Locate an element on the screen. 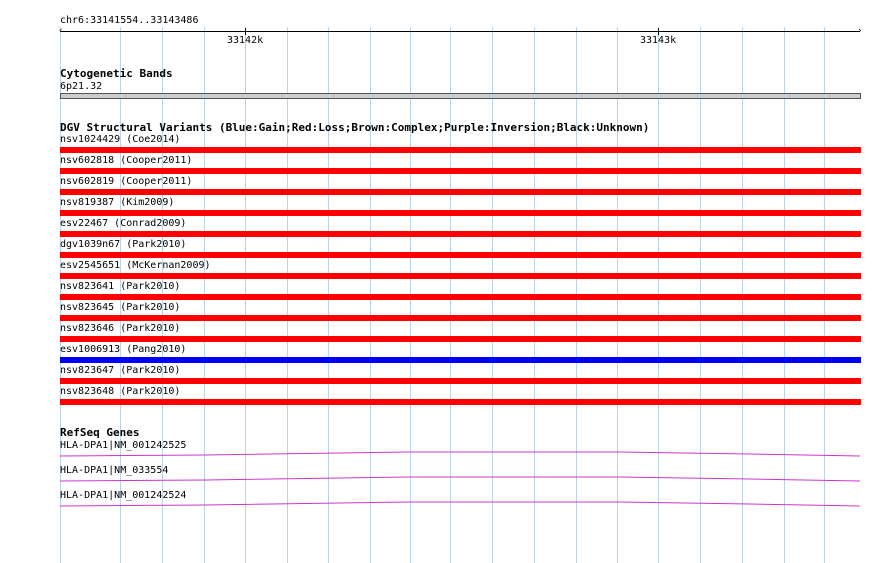 The height and width of the screenshot is (563, 890). region-label: chr6:33141554..33143486 is located at coordinates (129, 20).